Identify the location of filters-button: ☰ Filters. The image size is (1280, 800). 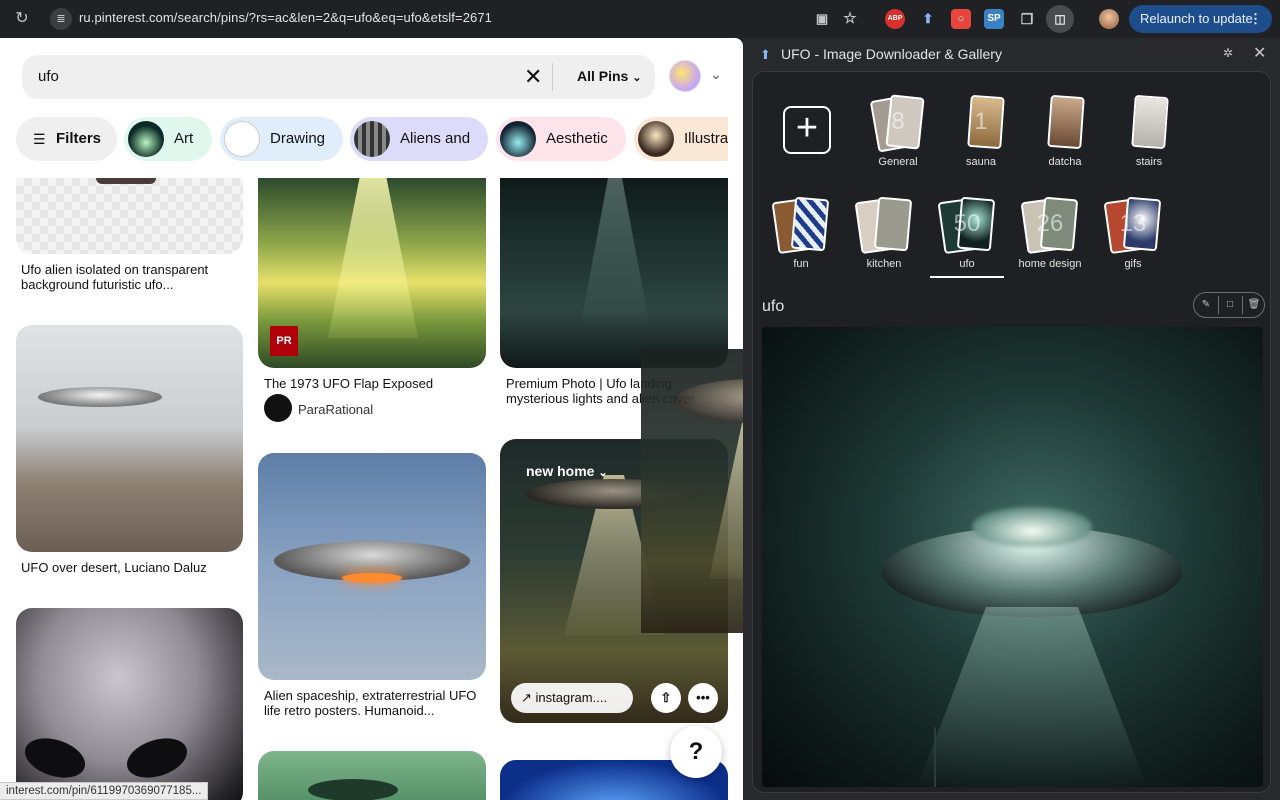
(66, 139).